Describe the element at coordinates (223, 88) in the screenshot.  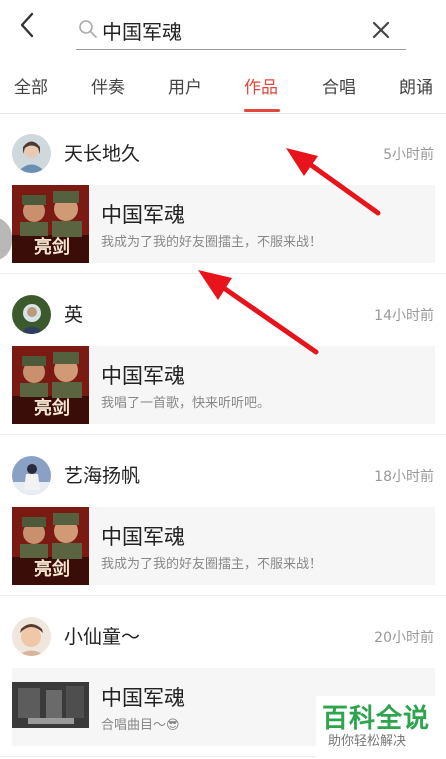
I see `category-tabs: 全部 伴奏 用户 作品 合唱 朗诵` at that location.